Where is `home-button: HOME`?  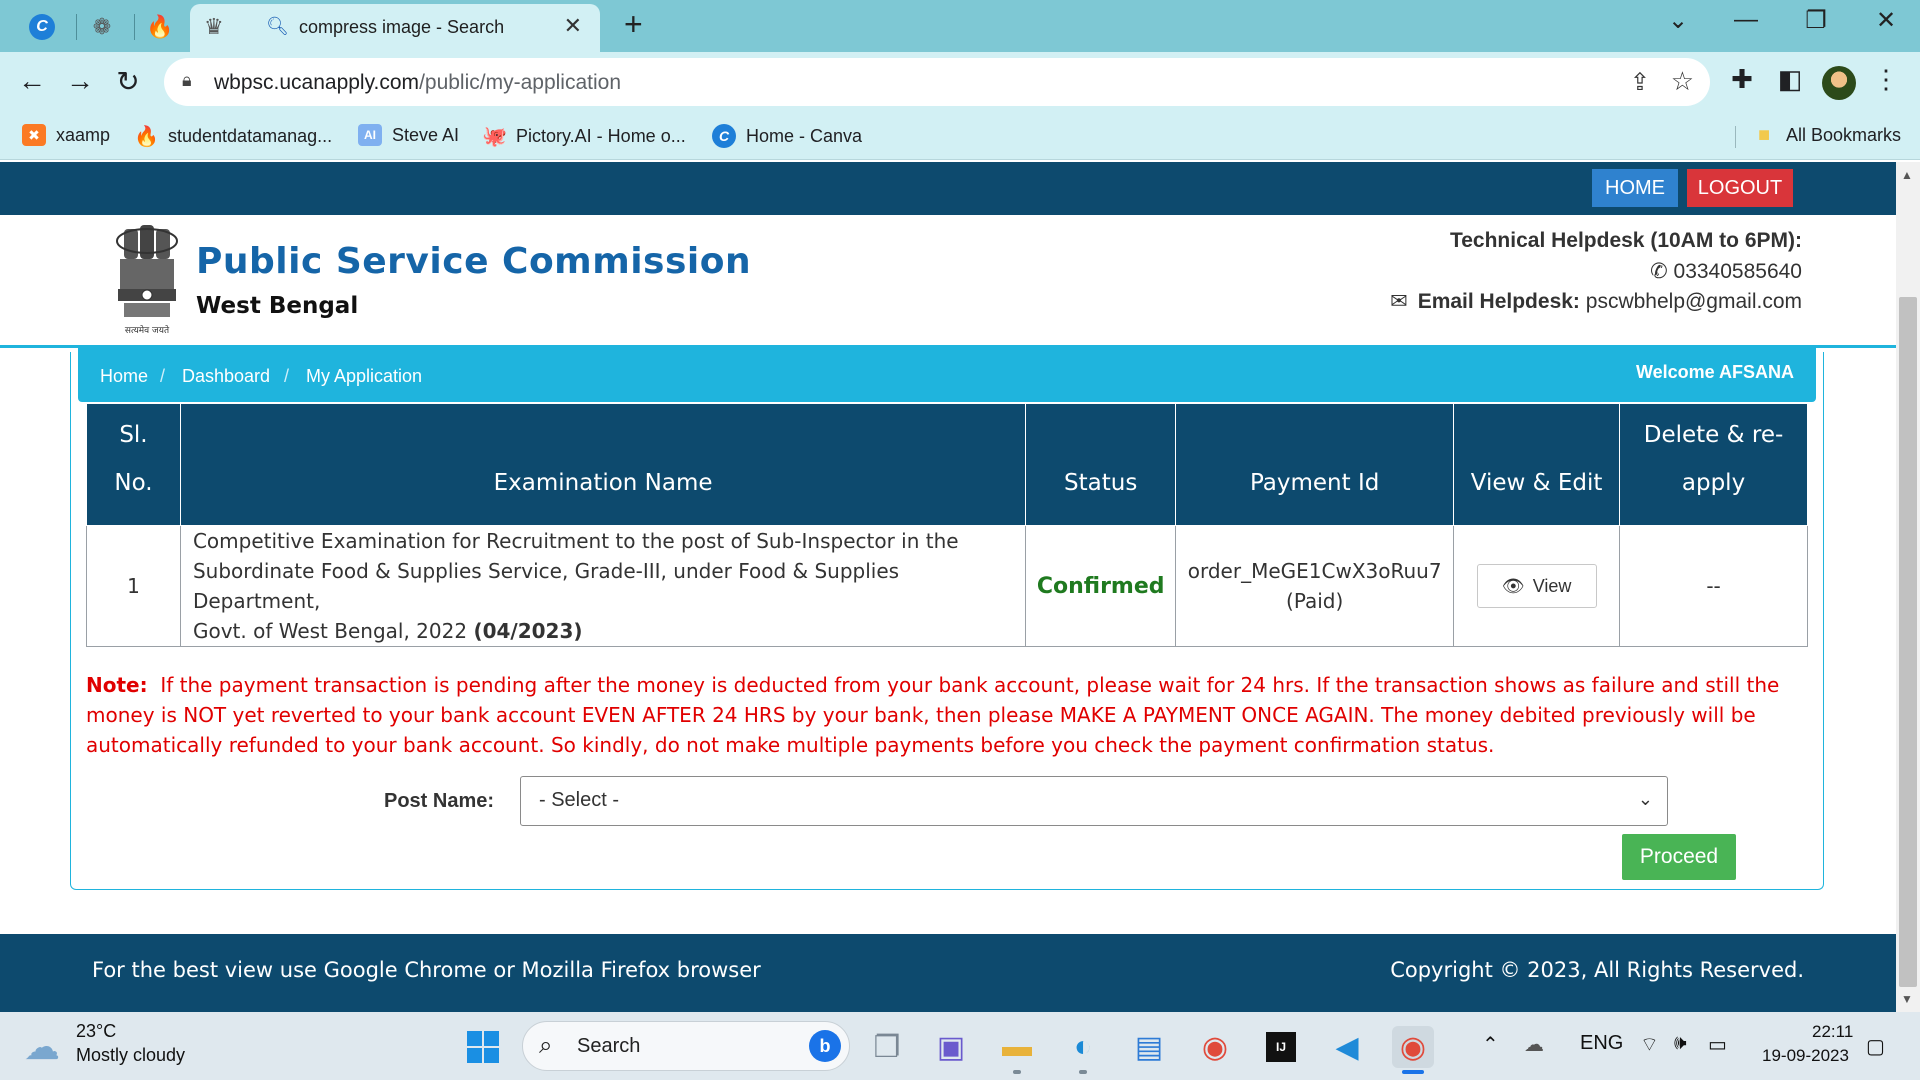 home-button: HOME is located at coordinates (1635, 188).